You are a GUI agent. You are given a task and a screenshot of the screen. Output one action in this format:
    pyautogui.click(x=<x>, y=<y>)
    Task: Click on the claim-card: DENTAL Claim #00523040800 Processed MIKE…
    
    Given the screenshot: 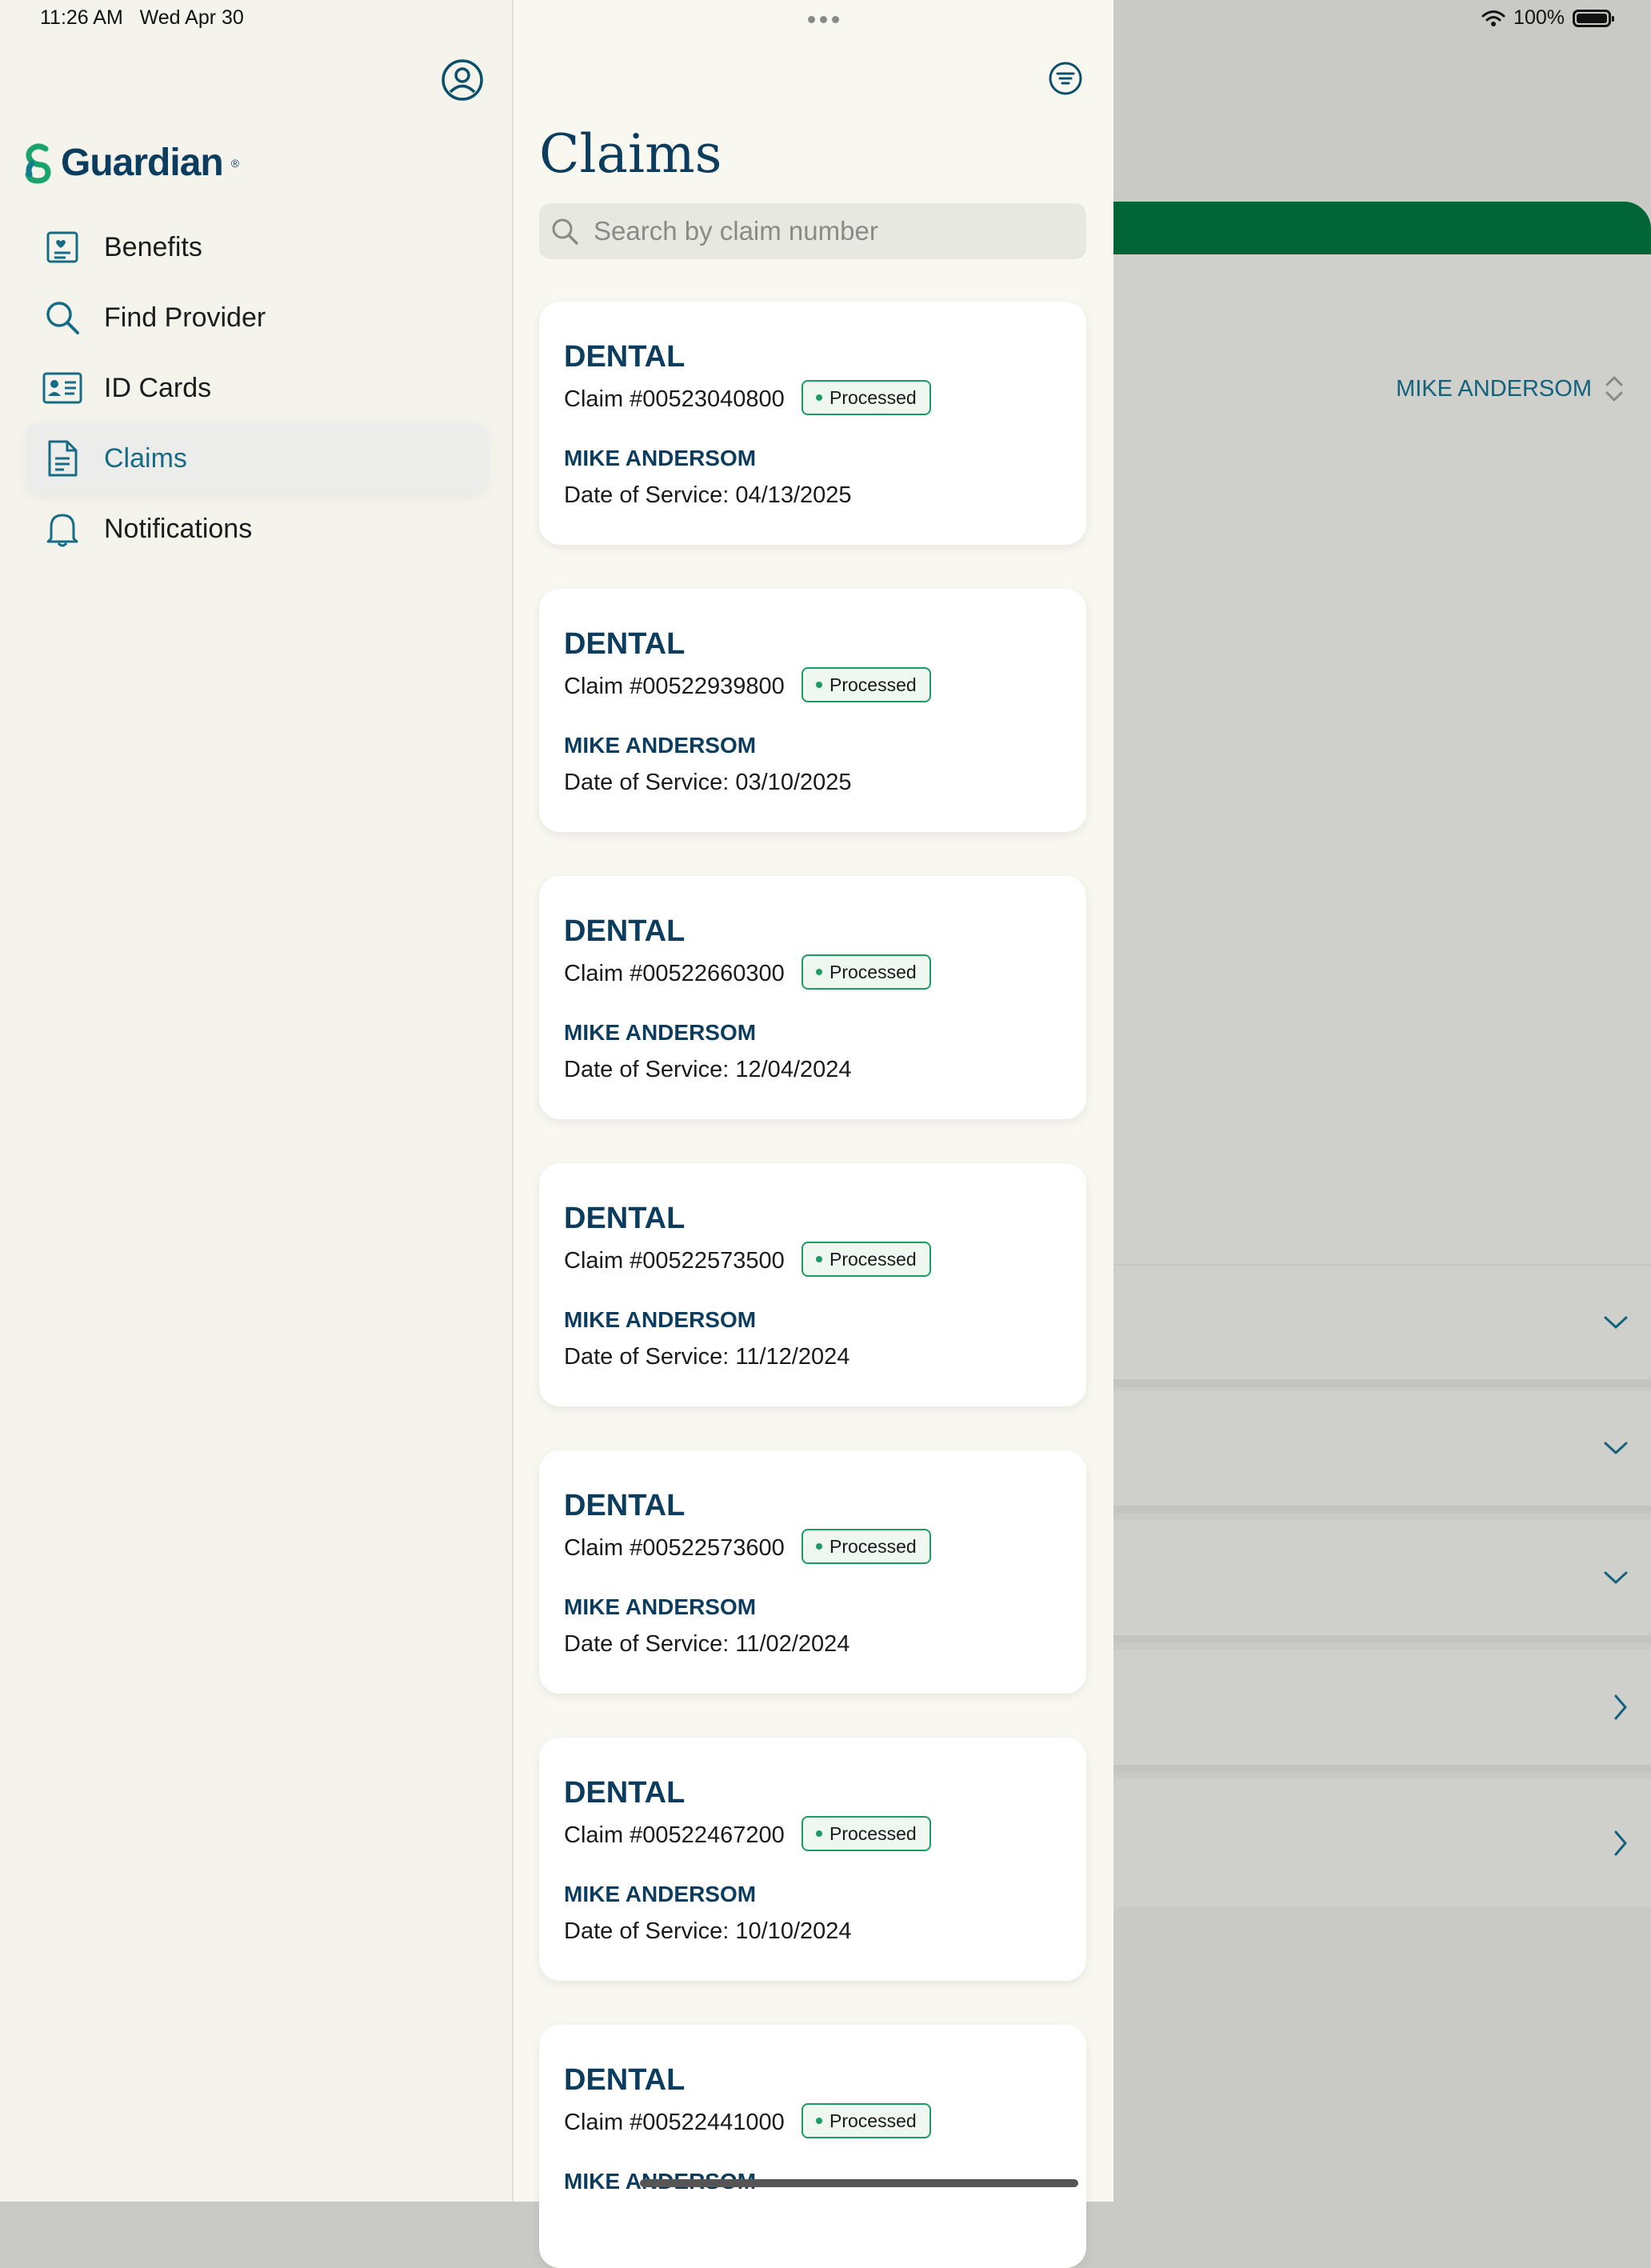 What is the action you would take?
    pyautogui.click(x=812, y=423)
    